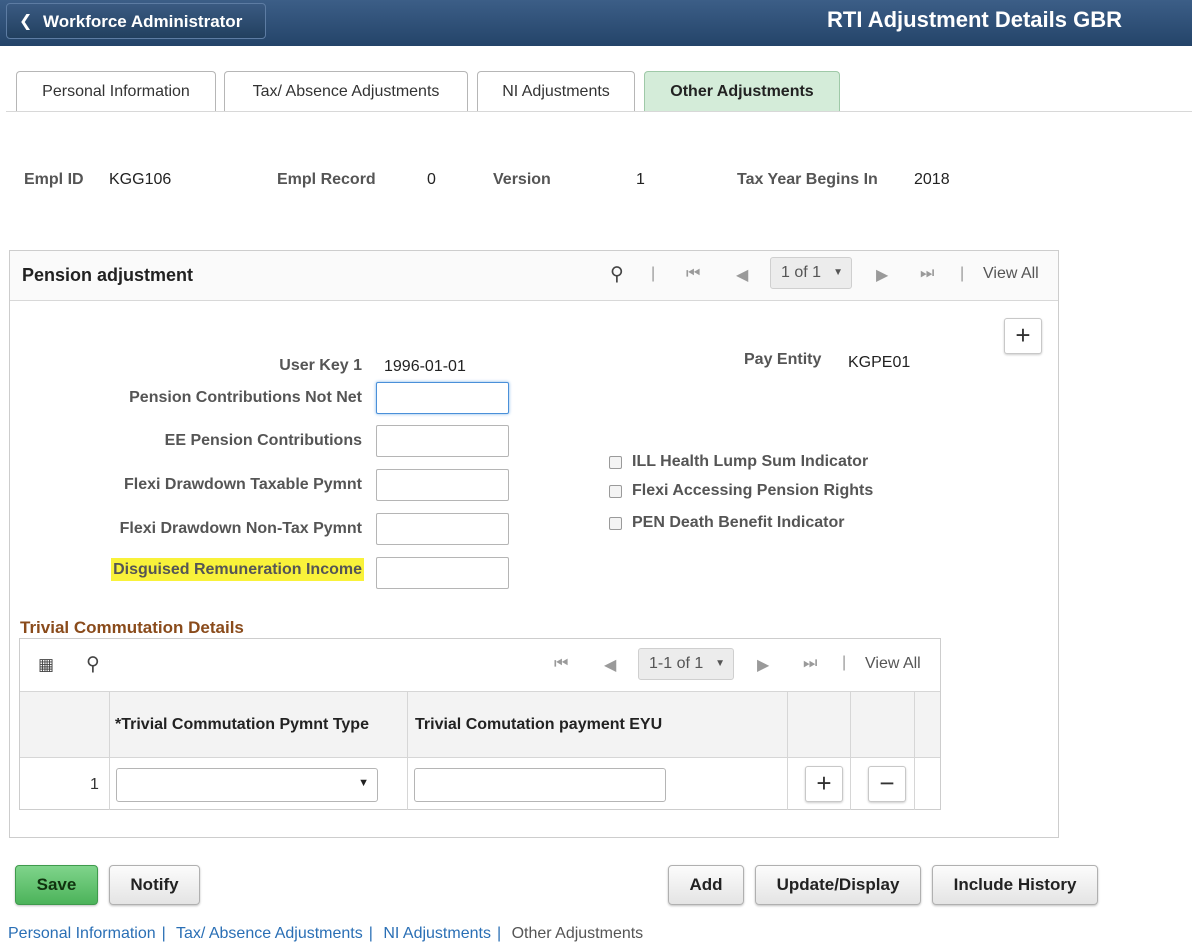 This screenshot has height=943, width=1192. I want to click on highlighted-label-text: Disguised Remuneration Income, so click(237, 569).